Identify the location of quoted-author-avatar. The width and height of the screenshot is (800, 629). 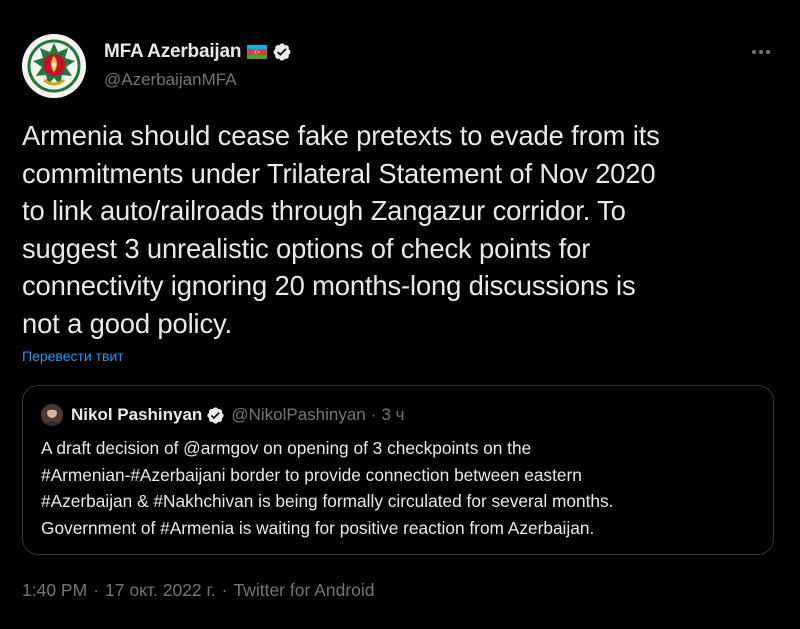
(52, 415).